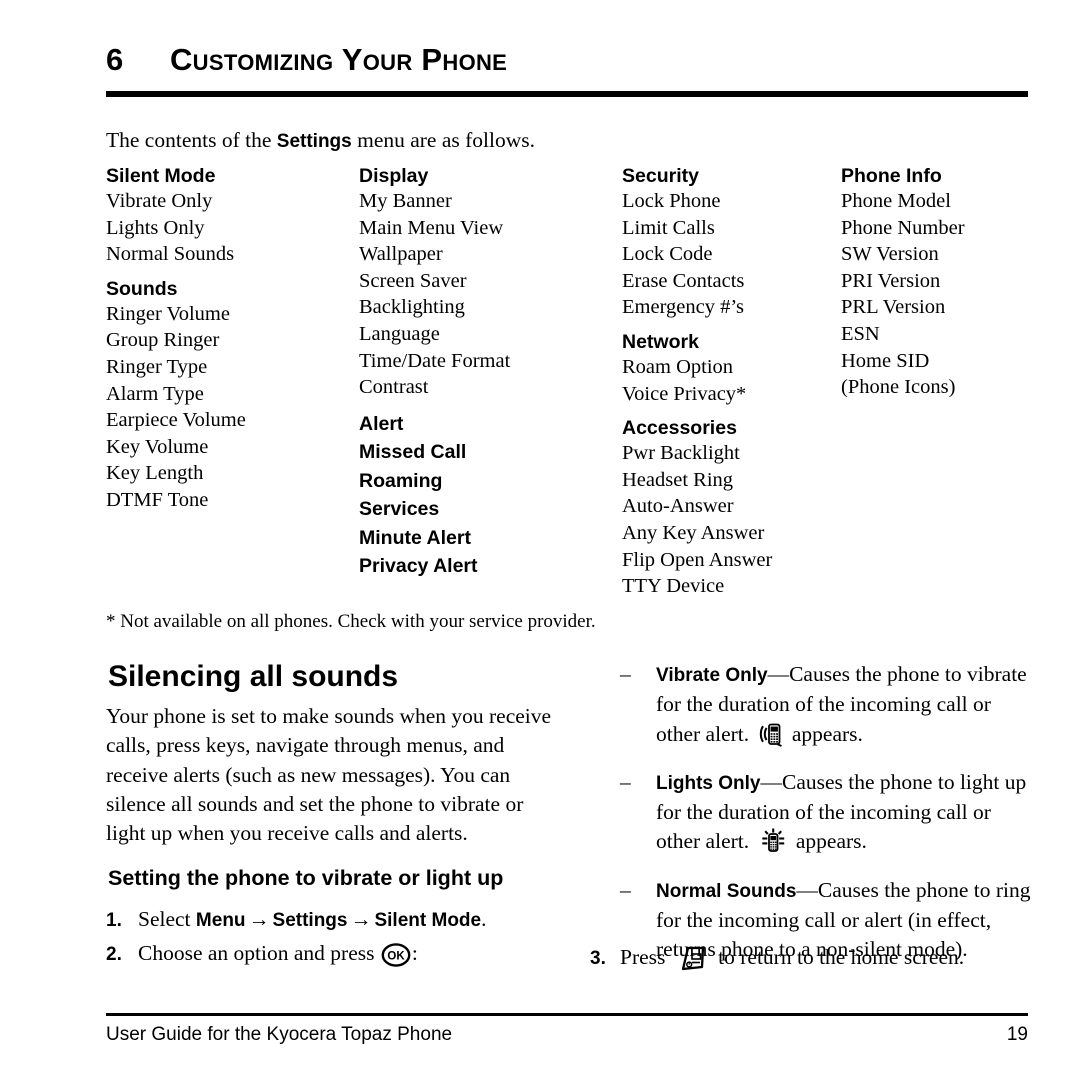 This screenshot has width=1080, height=1080. Describe the element at coordinates (671, 201) in the screenshot. I see `menu-item: Lock Phone` at that location.